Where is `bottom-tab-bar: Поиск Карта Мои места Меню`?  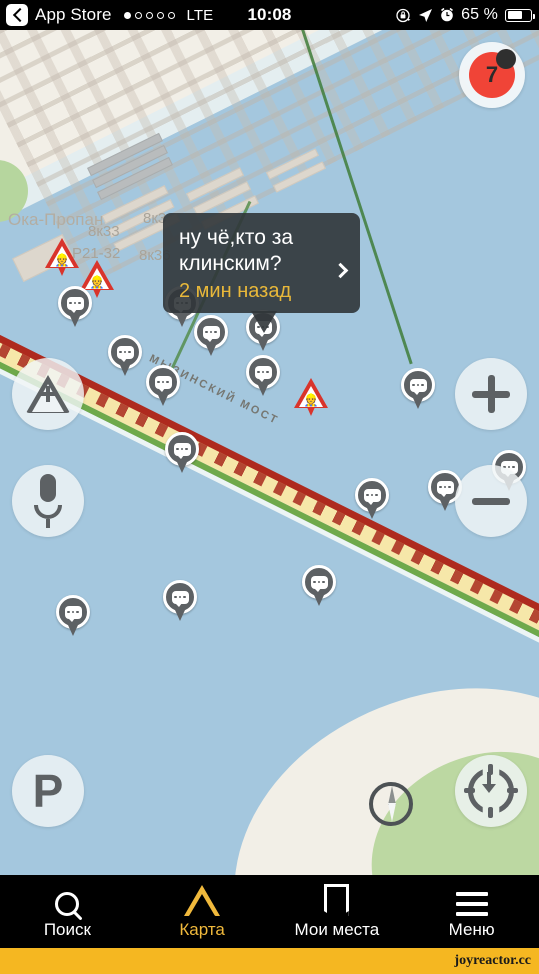 bottom-tab-bar: Поиск Карта Мои места Меню is located at coordinates (269, 911).